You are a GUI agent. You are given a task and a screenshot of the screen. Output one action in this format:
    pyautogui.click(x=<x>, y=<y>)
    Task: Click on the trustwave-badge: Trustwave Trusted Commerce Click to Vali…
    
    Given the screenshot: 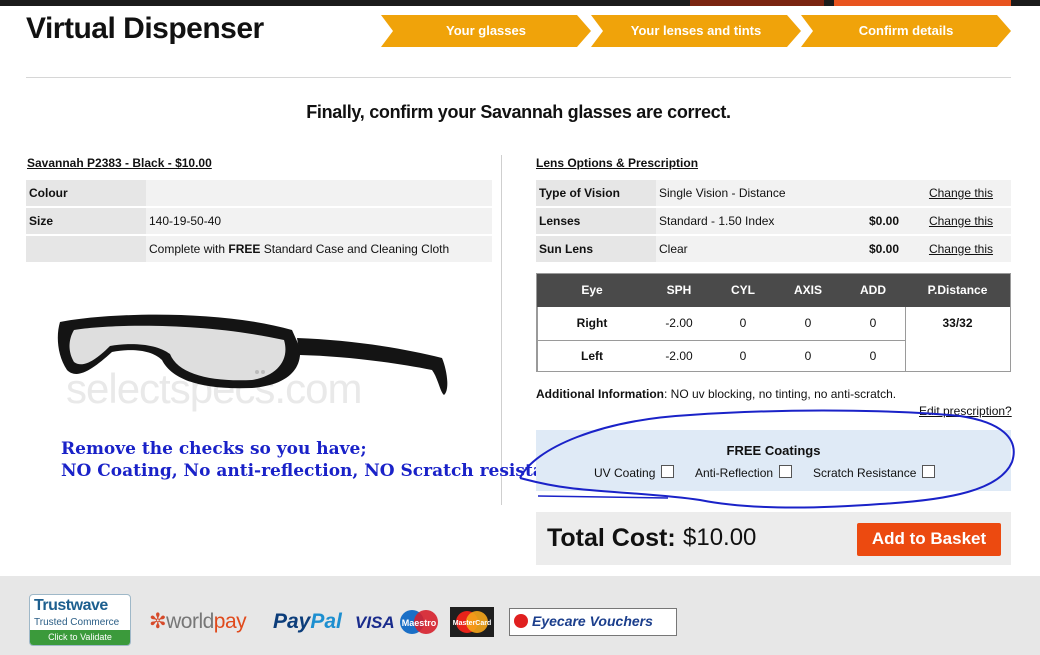 What is the action you would take?
    pyautogui.click(x=80, y=620)
    